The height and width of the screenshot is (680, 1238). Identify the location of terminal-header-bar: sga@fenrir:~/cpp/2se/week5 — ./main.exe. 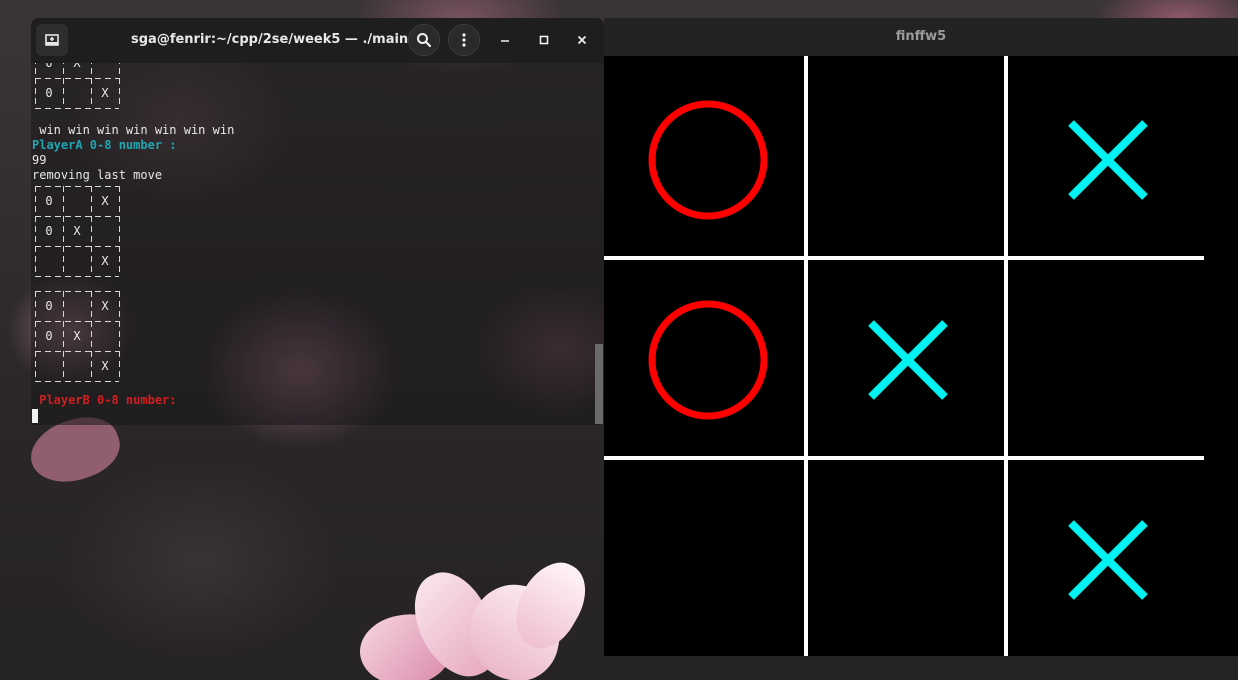
(317, 40).